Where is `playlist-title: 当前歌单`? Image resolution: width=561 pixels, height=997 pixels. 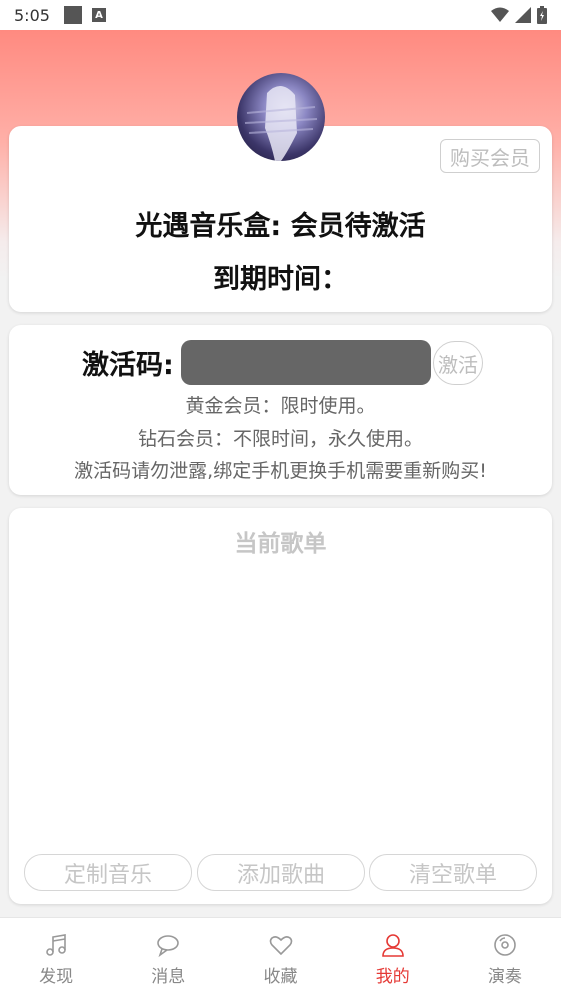 playlist-title: 当前歌单 is located at coordinates (280, 544).